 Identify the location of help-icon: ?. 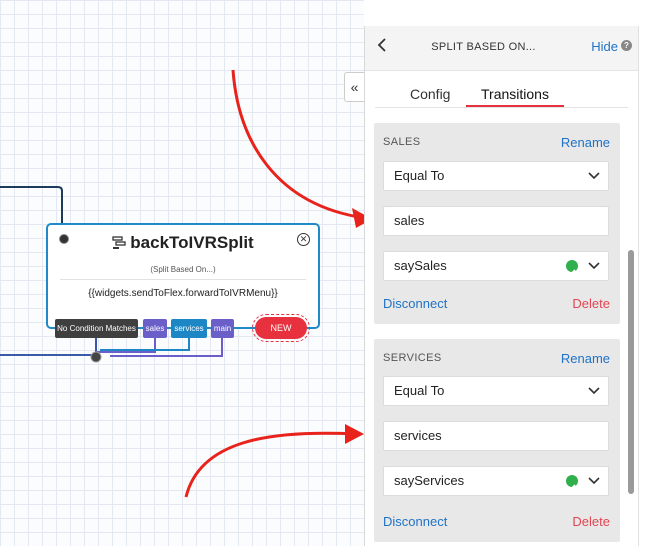
(626, 45).